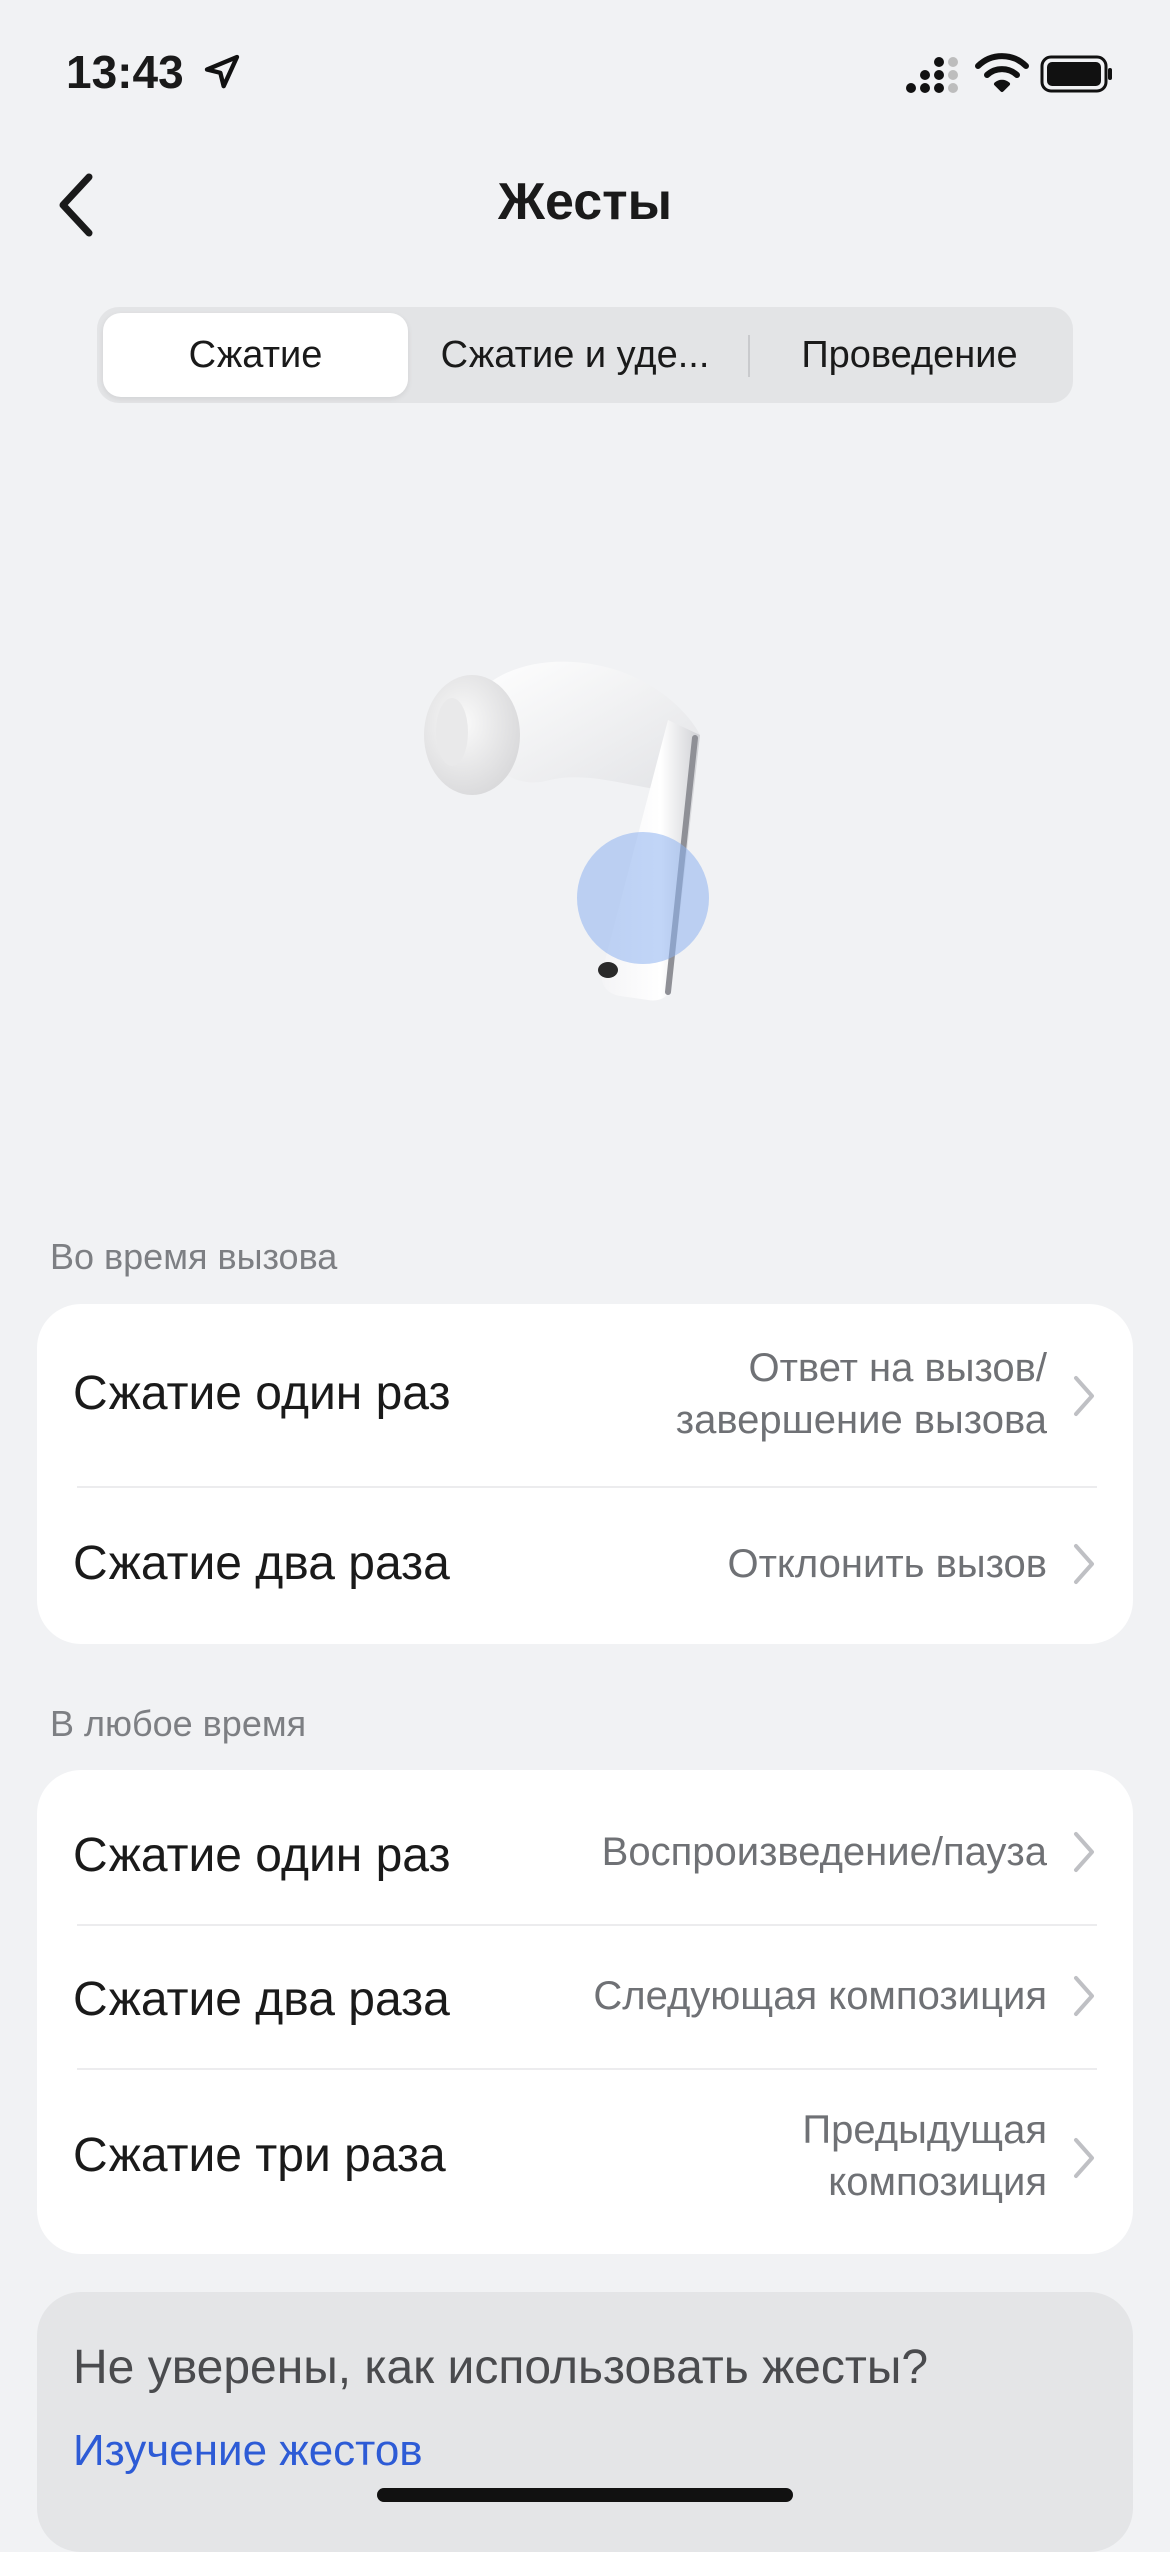 The height and width of the screenshot is (2552, 1170). Describe the element at coordinates (1076, 74) in the screenshot. I see `battery-icon` at that location.